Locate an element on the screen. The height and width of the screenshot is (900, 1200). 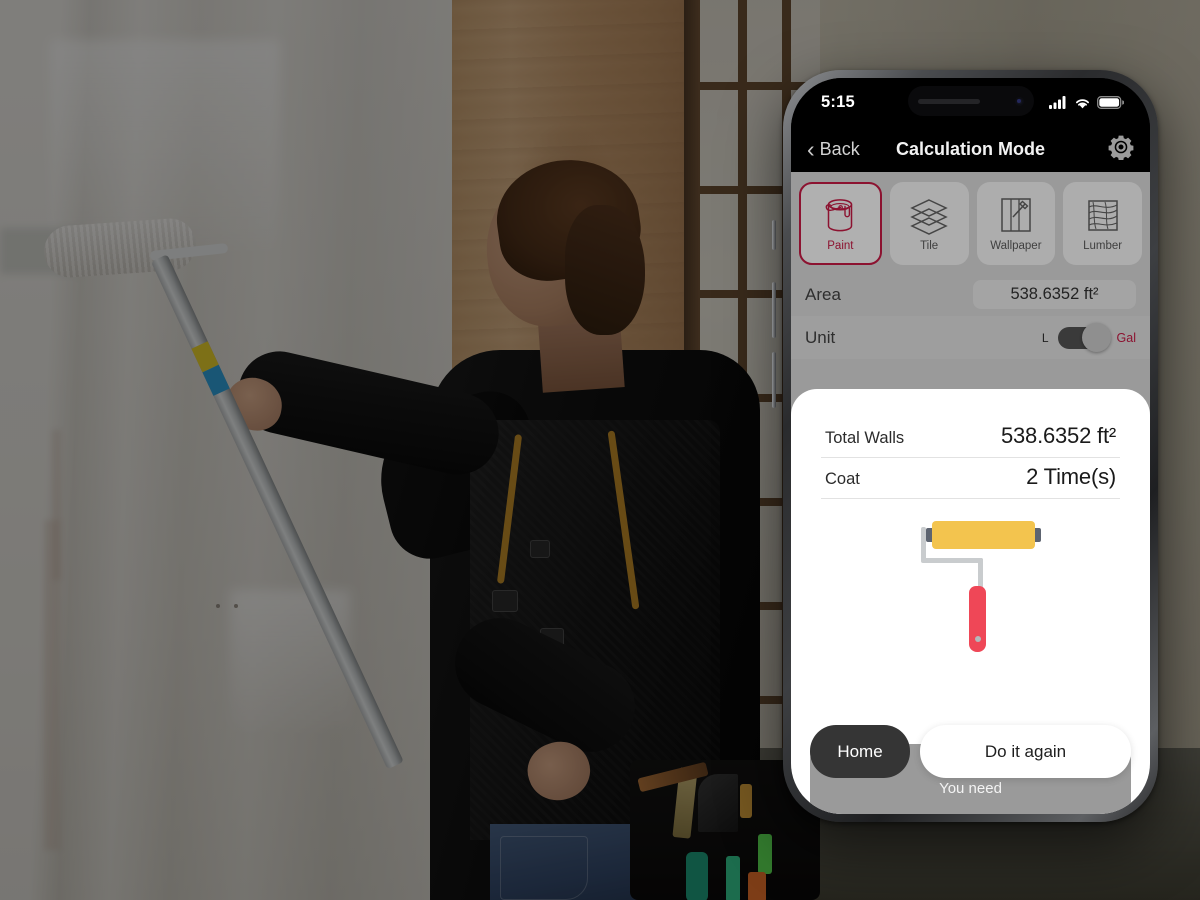
status-bar: 5:15 is located at coordinates (970, 102).